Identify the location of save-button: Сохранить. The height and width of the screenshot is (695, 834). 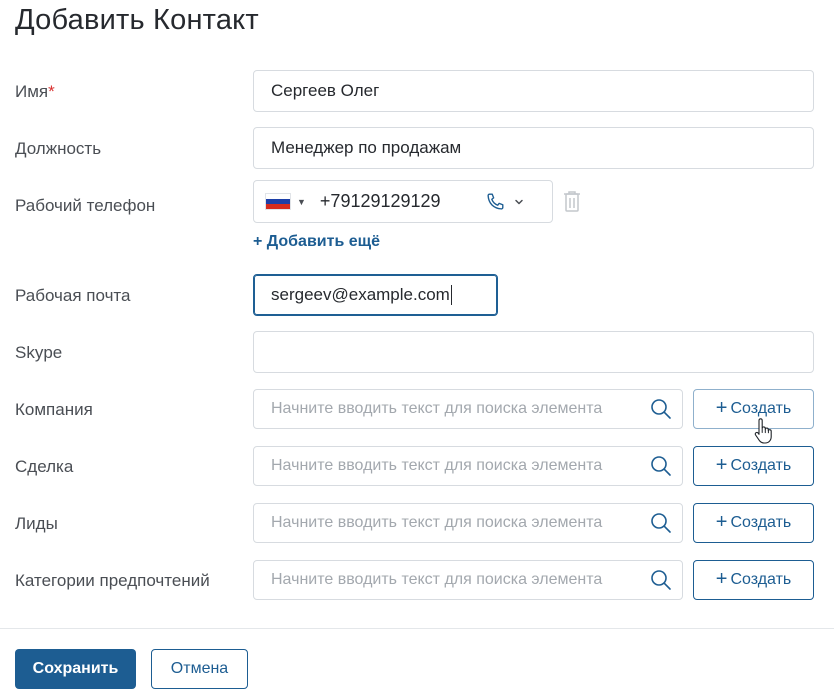
(75, 669).